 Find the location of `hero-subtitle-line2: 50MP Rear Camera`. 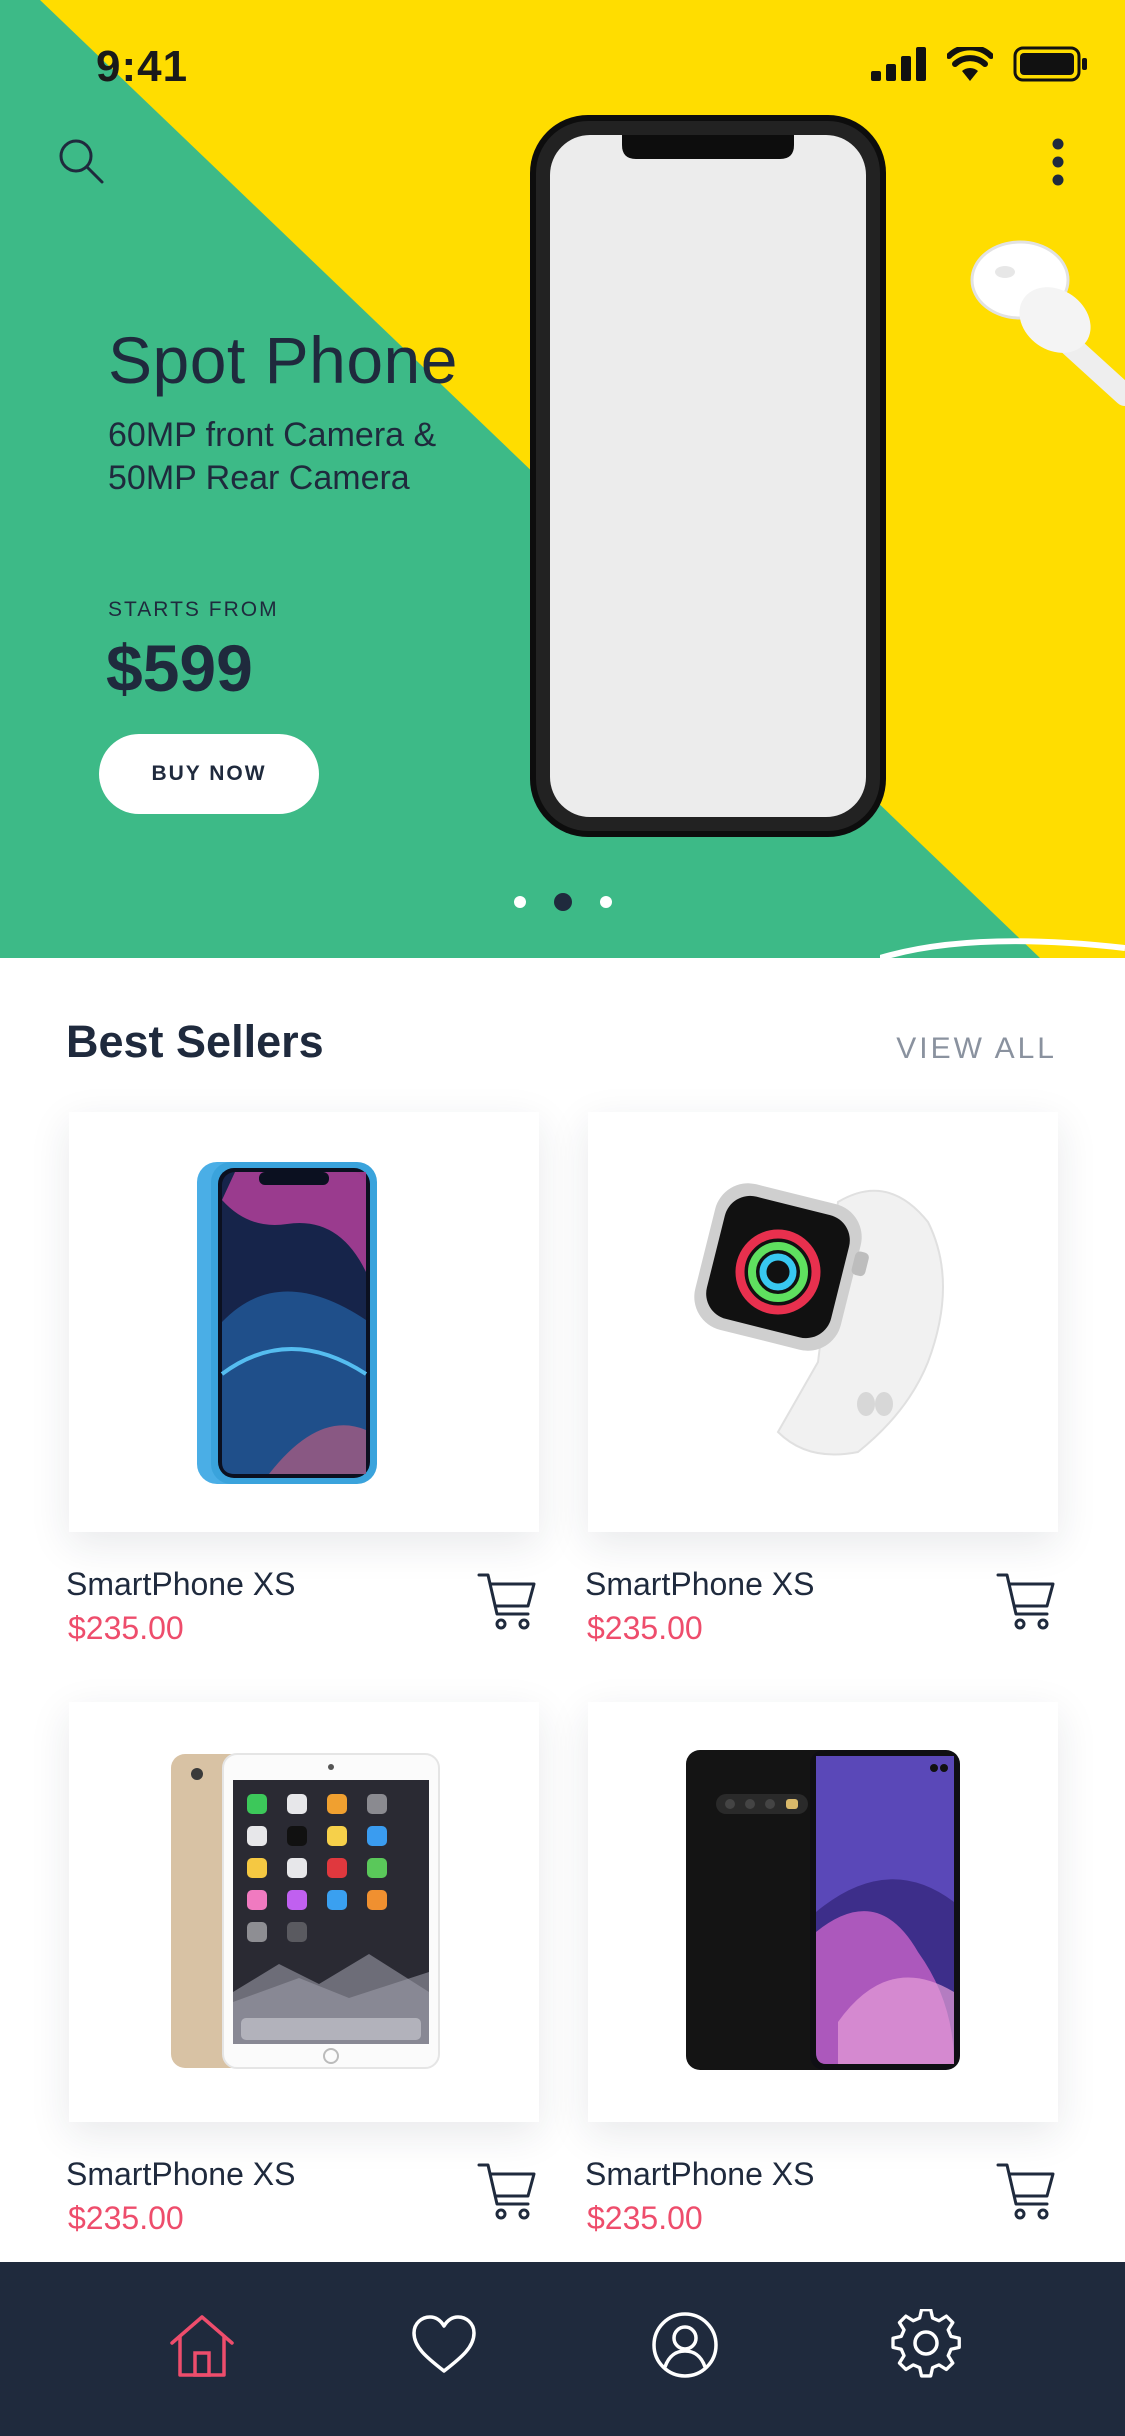

hero-subtitle-line2: 50MP Rear Camera is located at coordinates (259, 478).